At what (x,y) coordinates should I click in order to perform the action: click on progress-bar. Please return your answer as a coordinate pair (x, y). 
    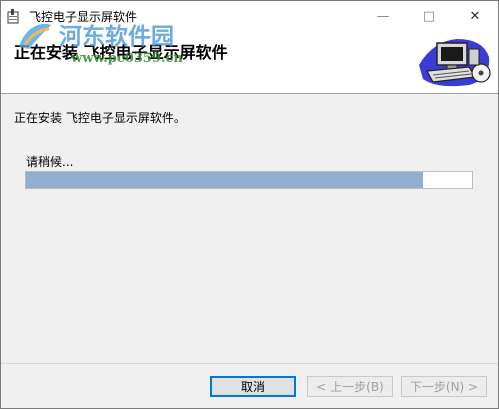
    Looking at the image, I should click on (249, 180).